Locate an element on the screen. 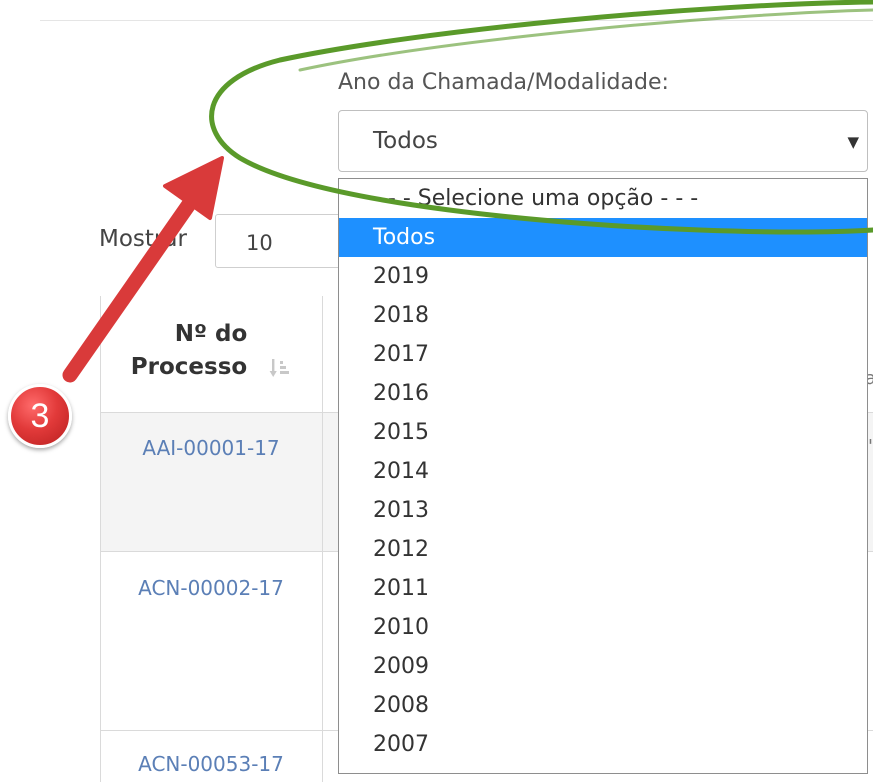 The image size is (873, 782). option-todos: Todos is located at coordinates (603, 237).